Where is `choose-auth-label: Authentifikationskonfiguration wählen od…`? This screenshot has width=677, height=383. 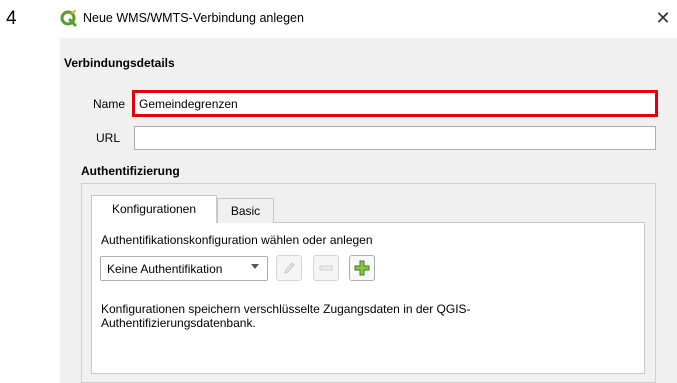 choose-auth-label: Authentifikationskonfiguration wählen od… is located at coordinates (237, 240).